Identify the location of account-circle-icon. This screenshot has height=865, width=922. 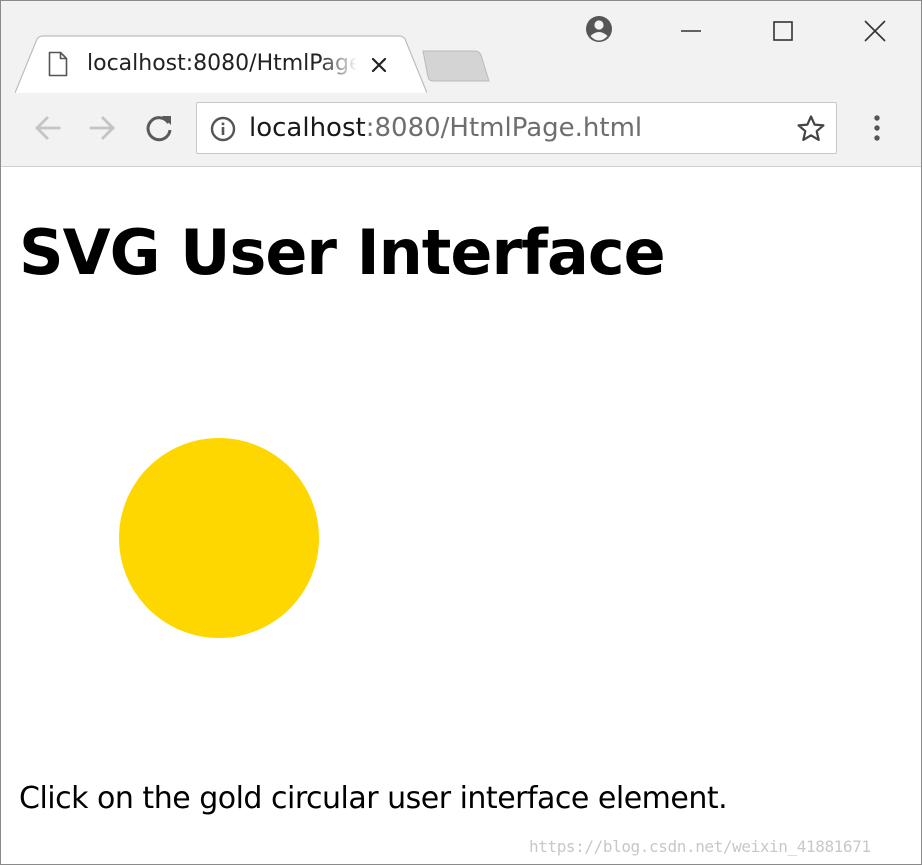
(599, 31).